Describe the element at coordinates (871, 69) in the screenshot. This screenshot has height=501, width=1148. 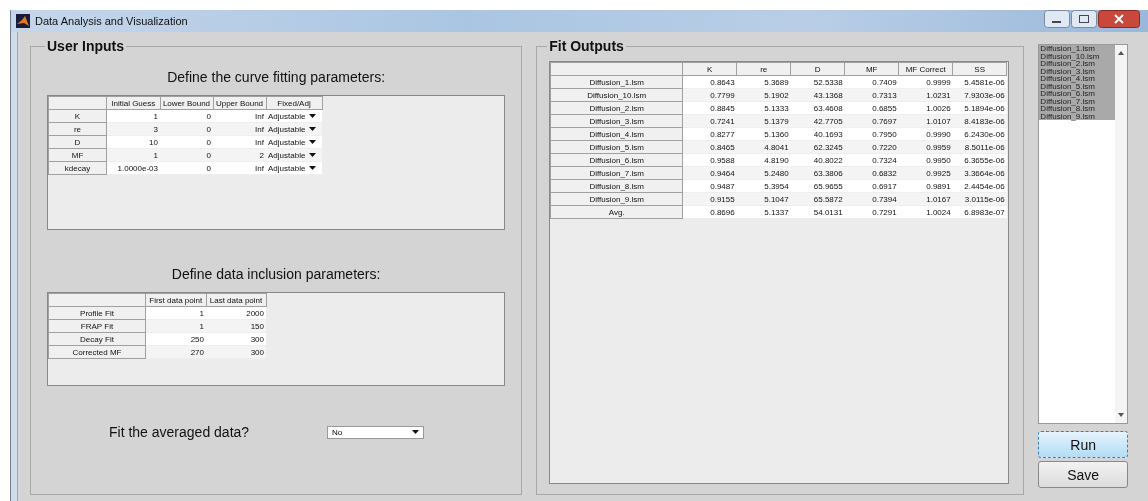
I see `column-header: MF` at that location.